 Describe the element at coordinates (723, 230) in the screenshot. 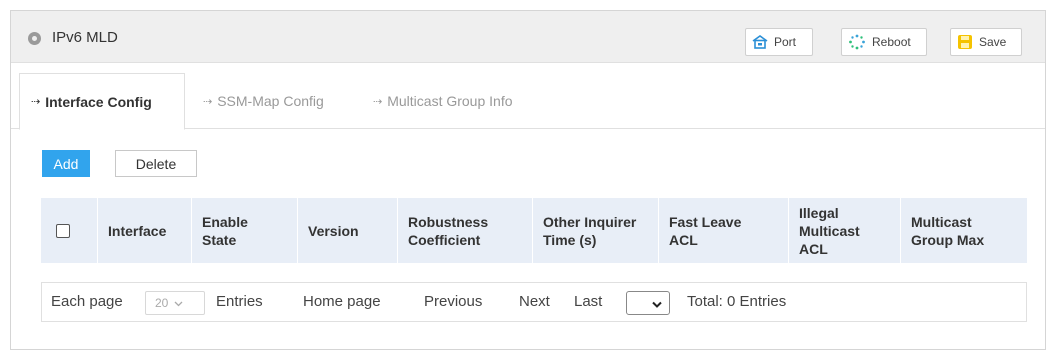

I see `col-fast-leave-acl: Fast Leave ACL` at that location.